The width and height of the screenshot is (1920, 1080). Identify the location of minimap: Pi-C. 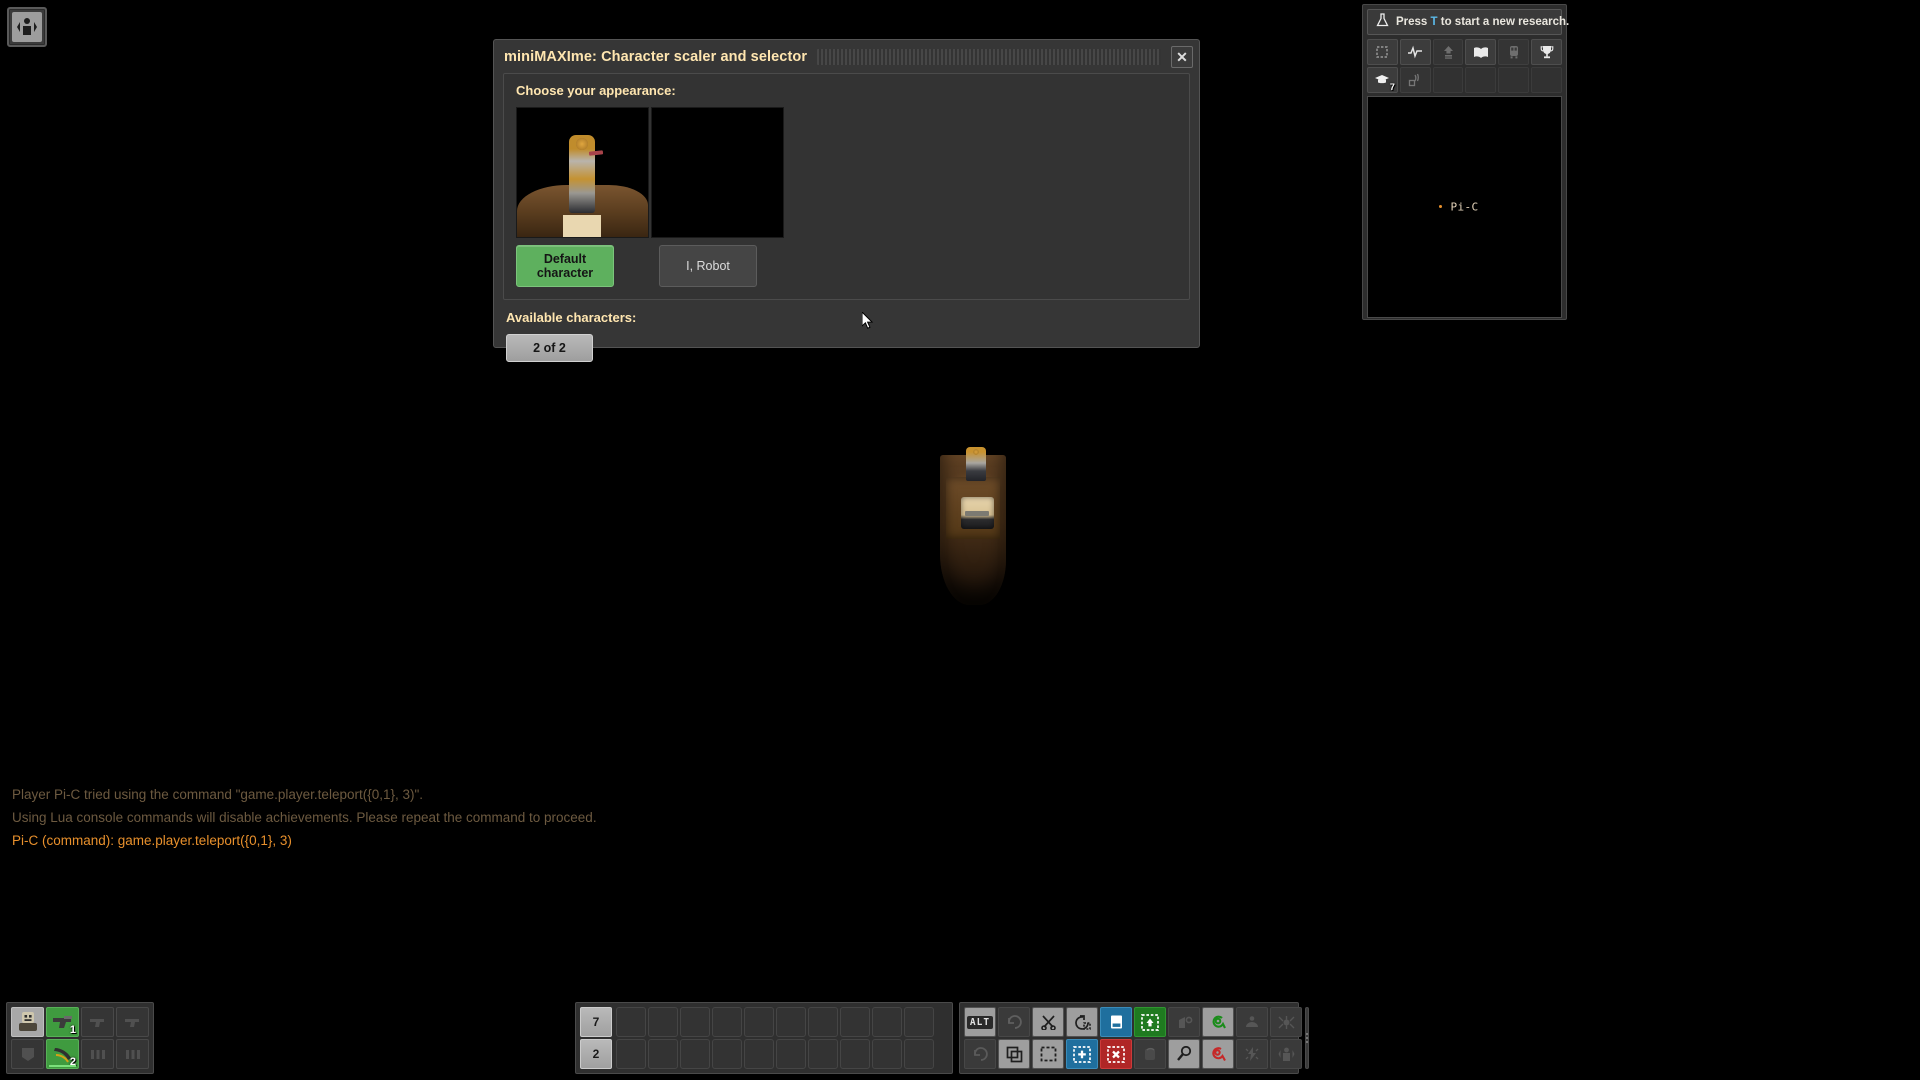
(1464, 207).